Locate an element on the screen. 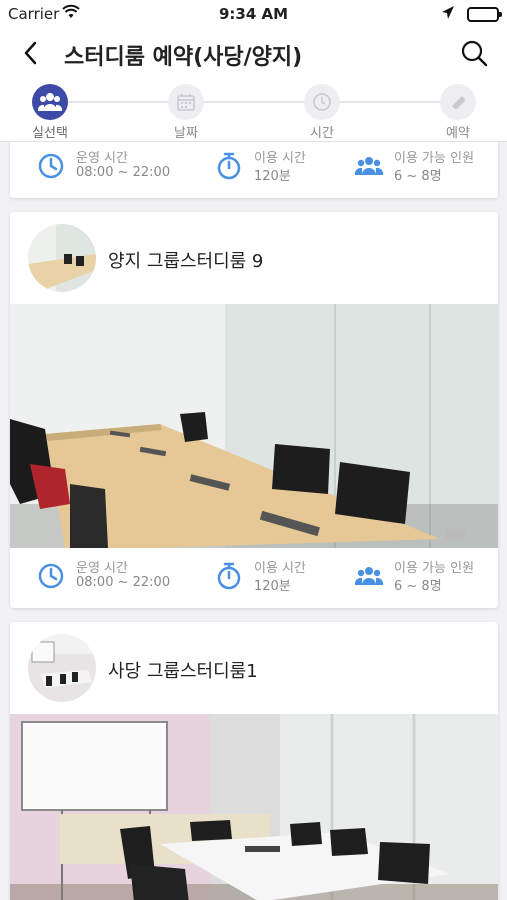 This screenshot has width=507, height=900. clock-time: 9:34 AM is located at coordinates (253, 14).